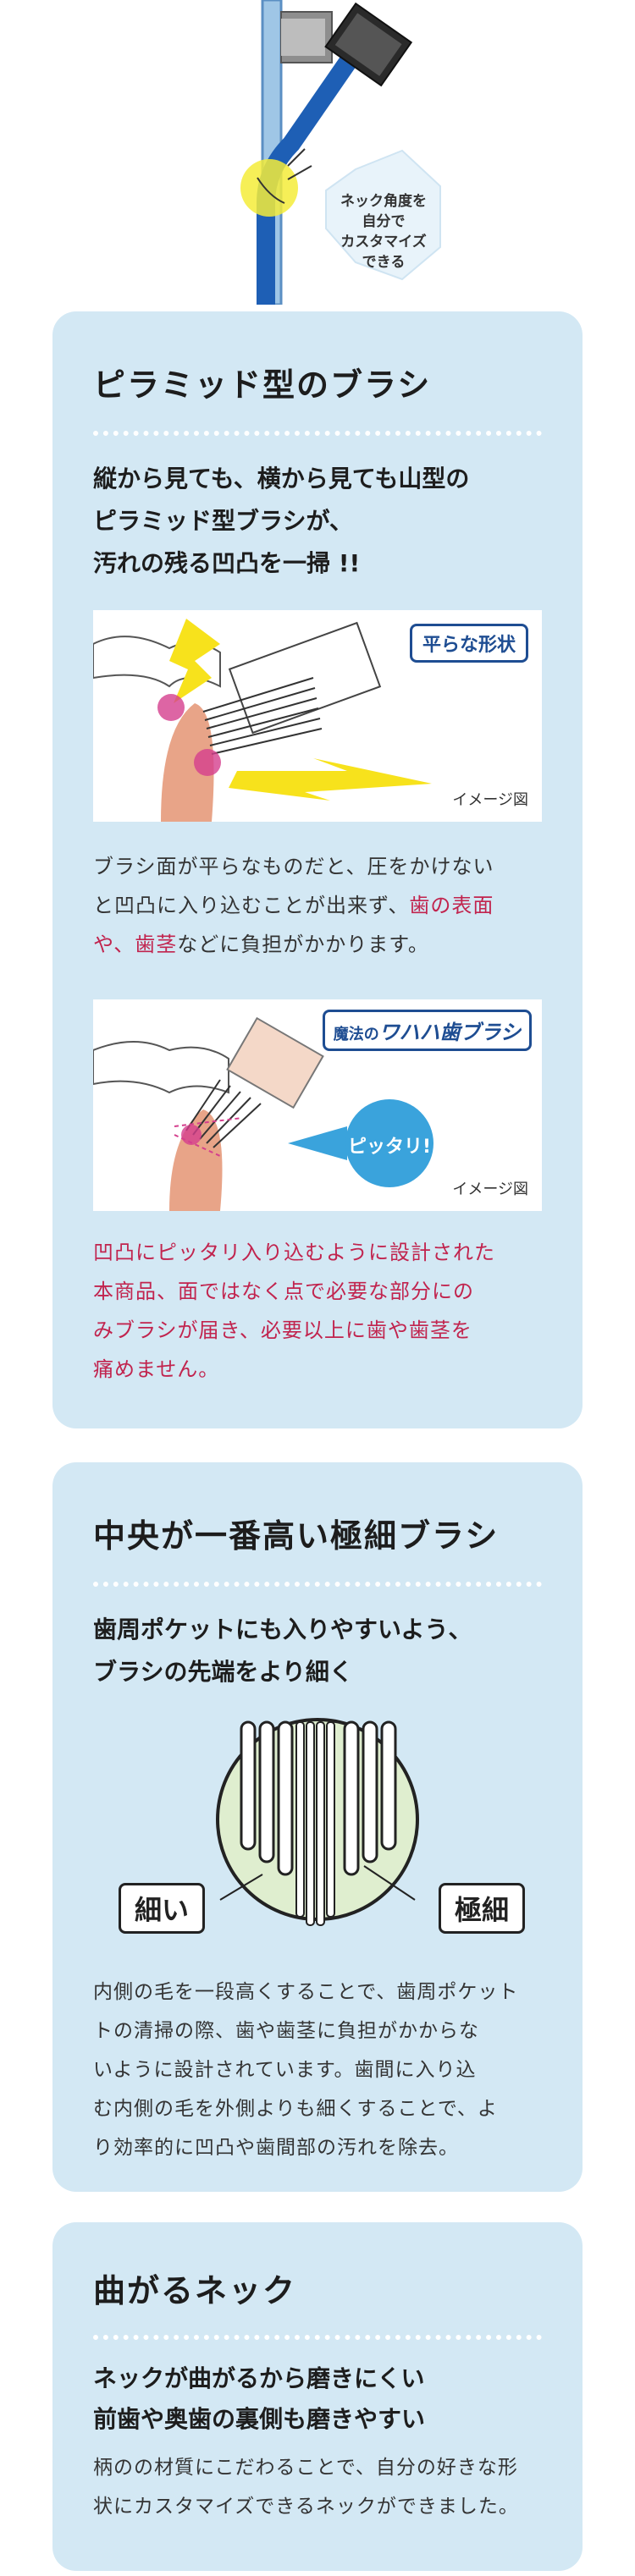  I want to click on label-ultra-fine: 極細, so click(481, 1908).